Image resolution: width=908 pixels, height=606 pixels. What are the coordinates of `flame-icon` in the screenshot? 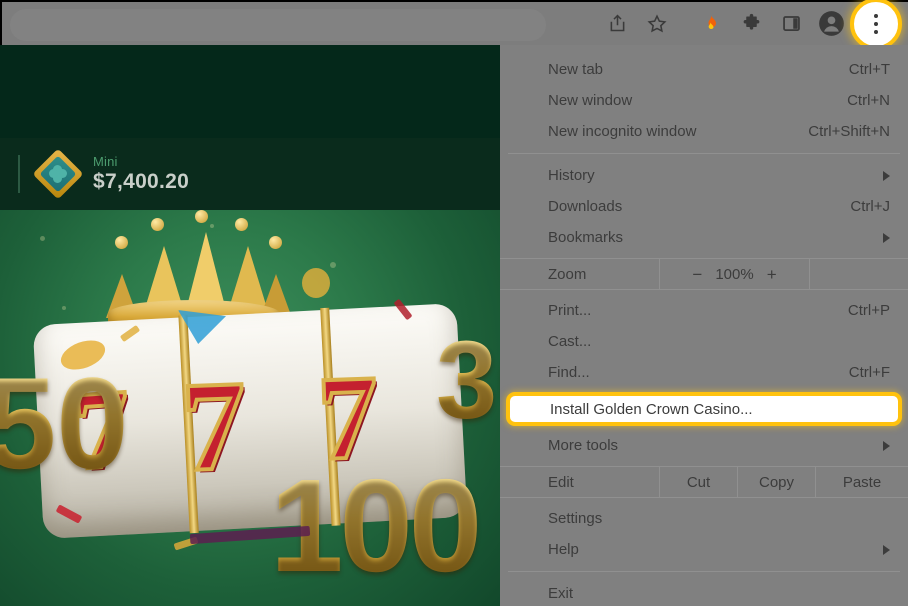 It's located at (711, 24).